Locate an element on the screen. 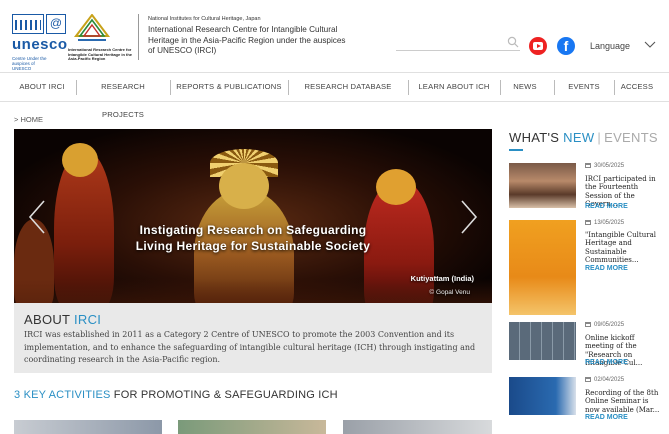 The height and width of the screenshot is (434, 669). news-date-text: 13/05/2025 is located at coordinates (609, 223).